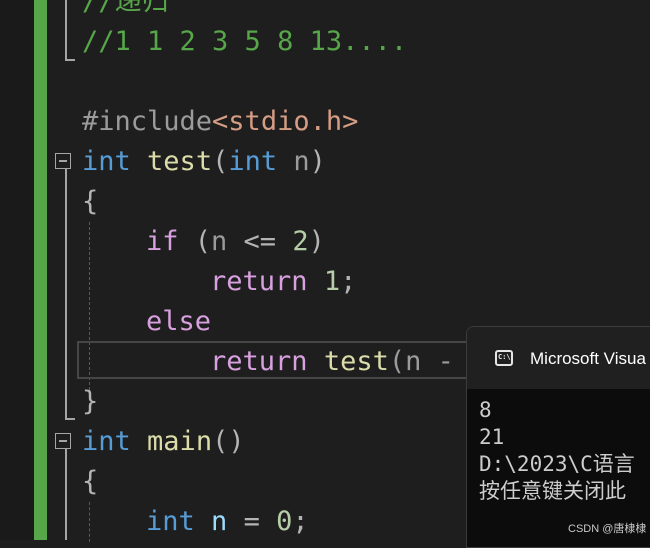 This screenshot has height=548, width=650. I want to click on control-keyword: else, so click(179, 321).